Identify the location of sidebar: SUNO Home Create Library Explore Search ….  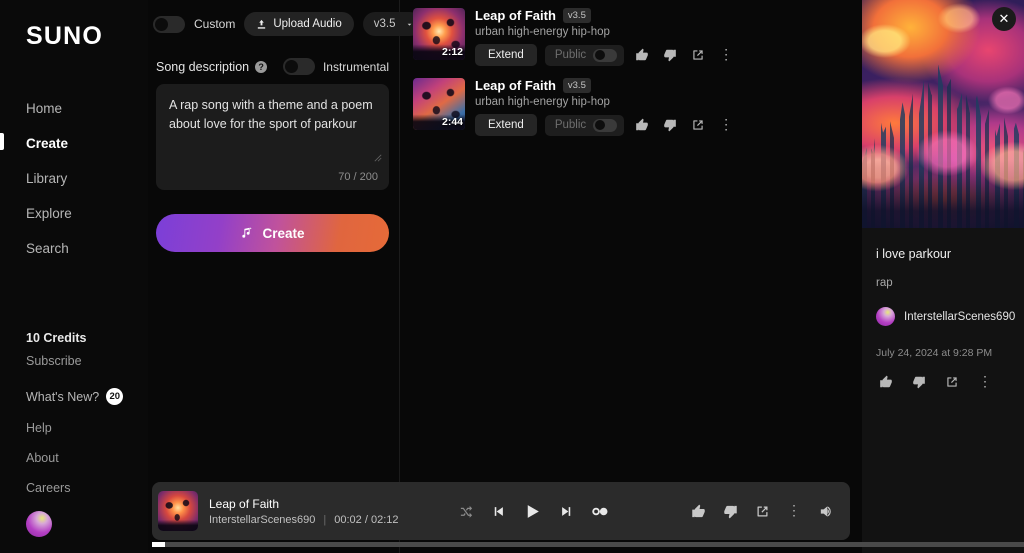
(74, 276).